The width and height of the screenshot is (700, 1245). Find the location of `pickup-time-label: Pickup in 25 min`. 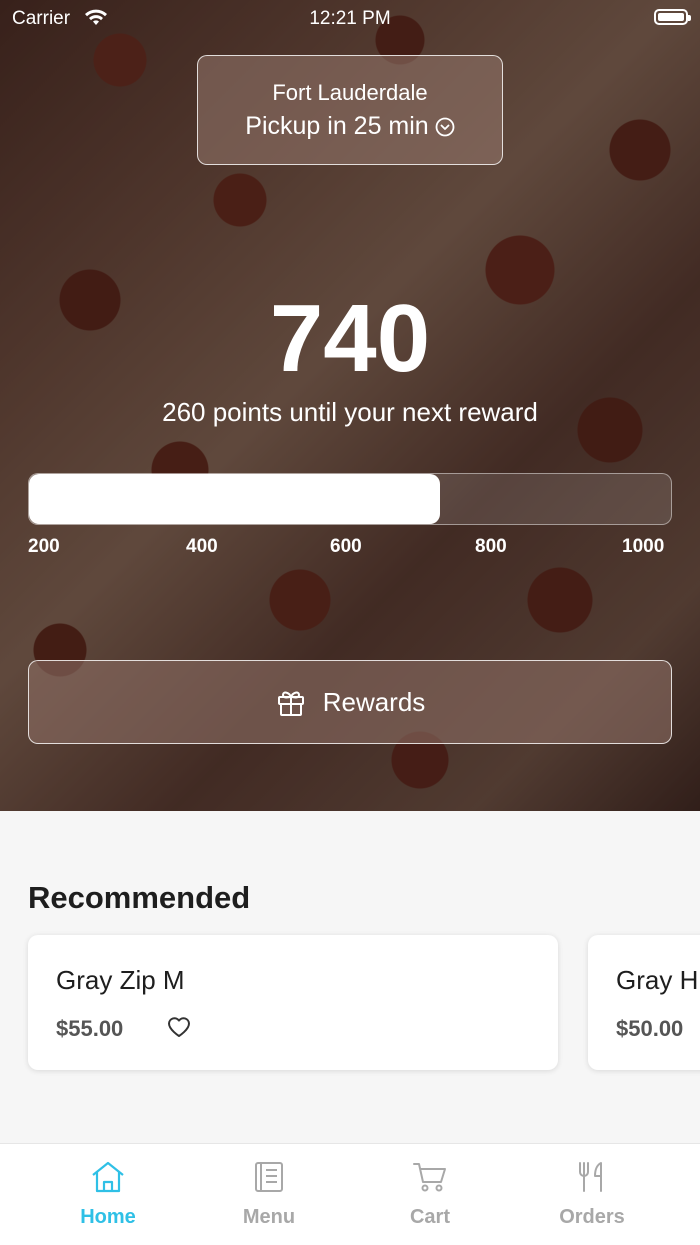

pickup-time-label: Pickup in 25 min is located at coordinates (337, 126).